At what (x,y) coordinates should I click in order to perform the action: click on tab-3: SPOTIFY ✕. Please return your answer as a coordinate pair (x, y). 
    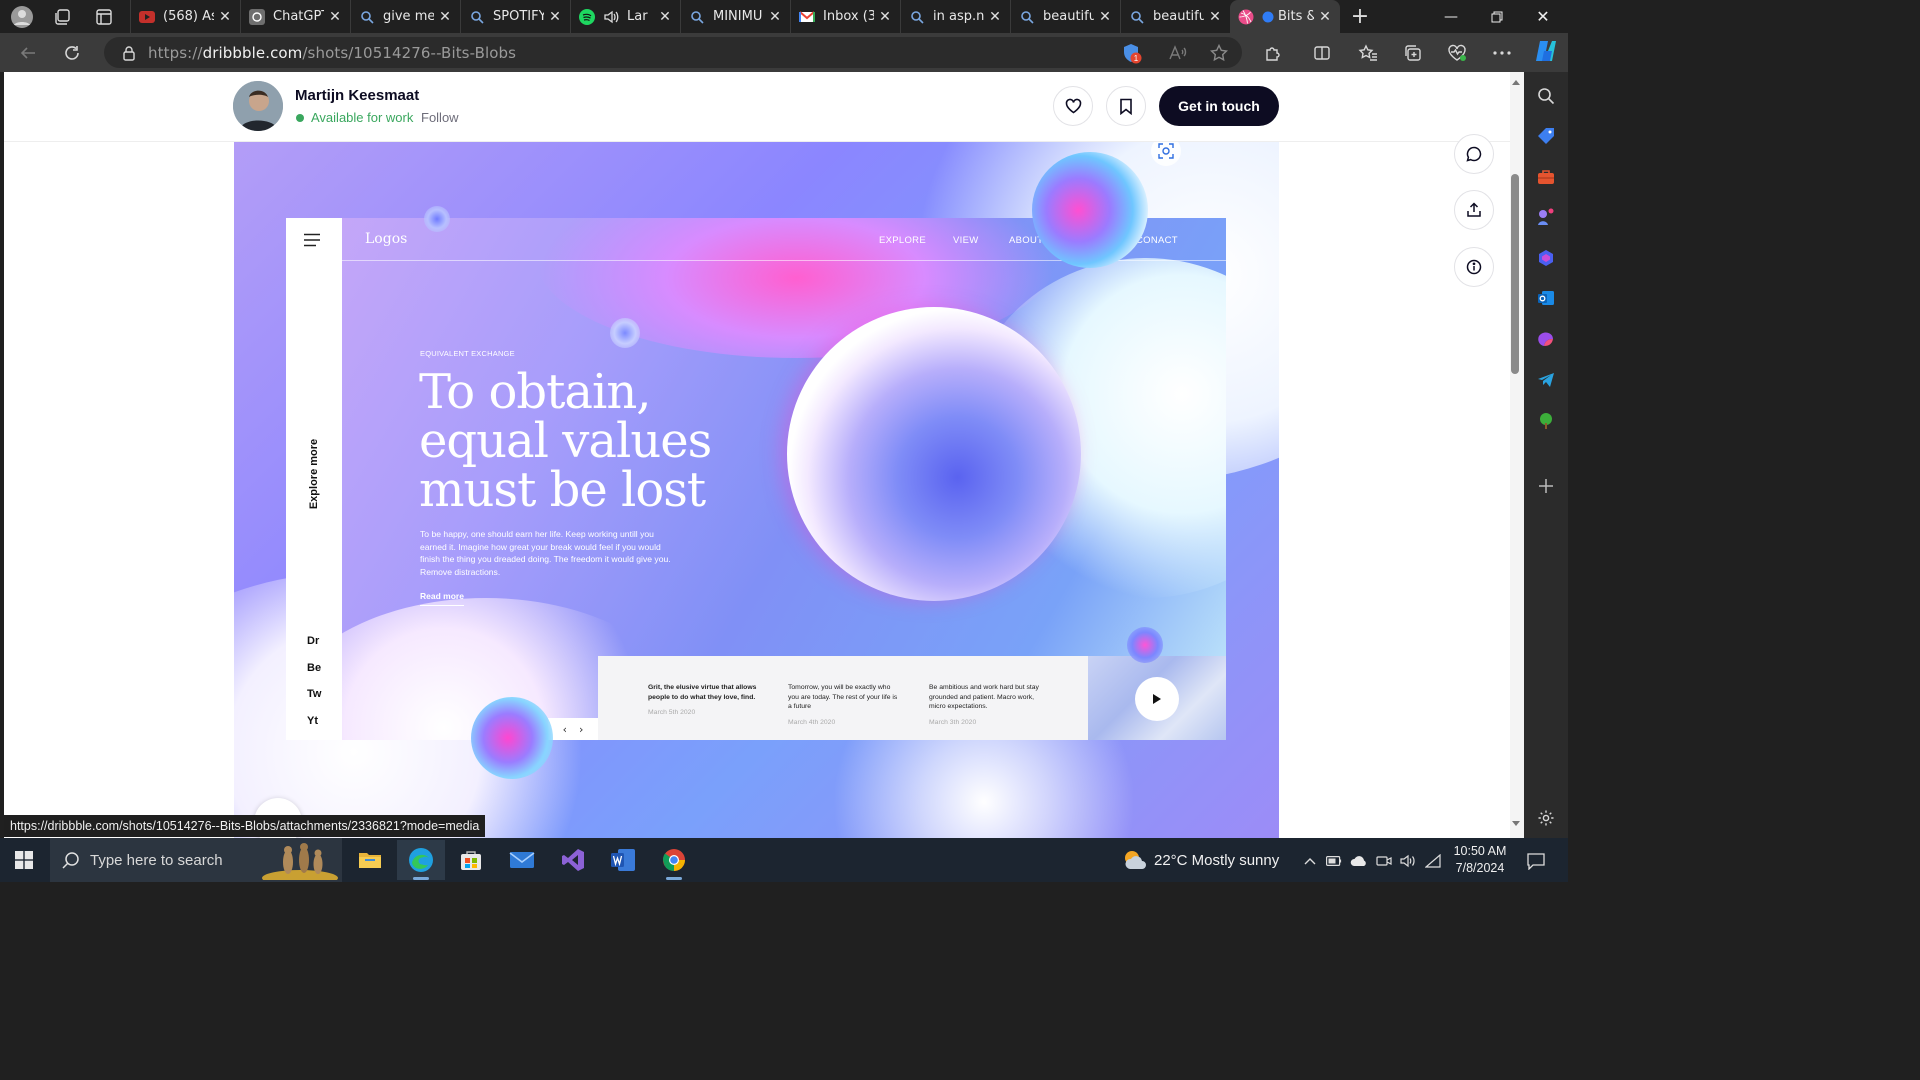
    Looking at the image, I should click on (515, 16).